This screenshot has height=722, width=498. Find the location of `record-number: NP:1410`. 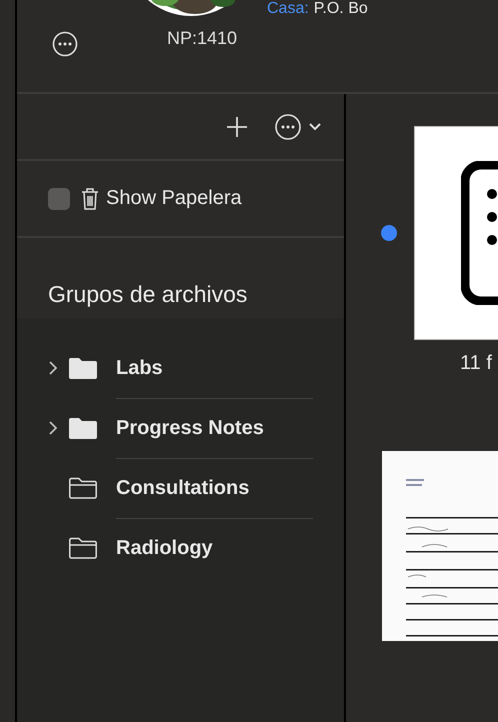

record-number: NP:1410 is located at coordinates (202, 38).